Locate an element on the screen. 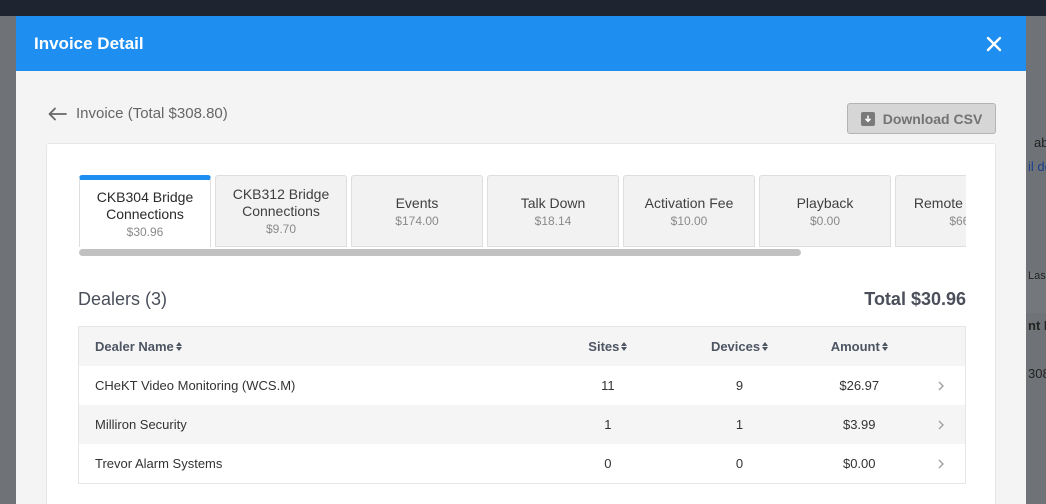 The width and height of the screenshot is (1046, 504). tab-label: Playback is located at coordinates (825, 202).